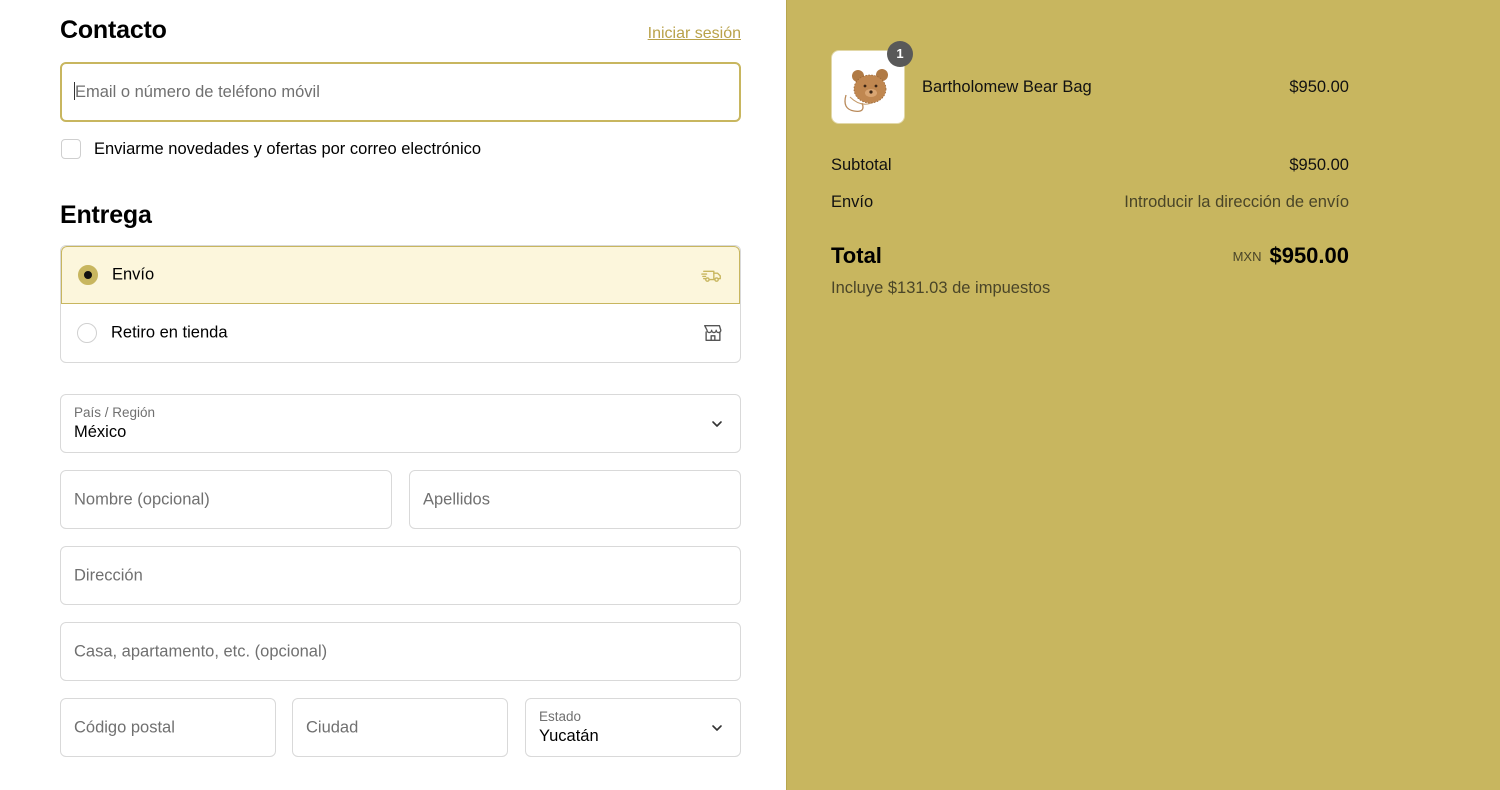 Image resolution: width=1500 pixels, height=790 pixels. Describe the element at coordinates (694, 34) in the screenshot. I see `login-link: Iniciar sesión` at that location.